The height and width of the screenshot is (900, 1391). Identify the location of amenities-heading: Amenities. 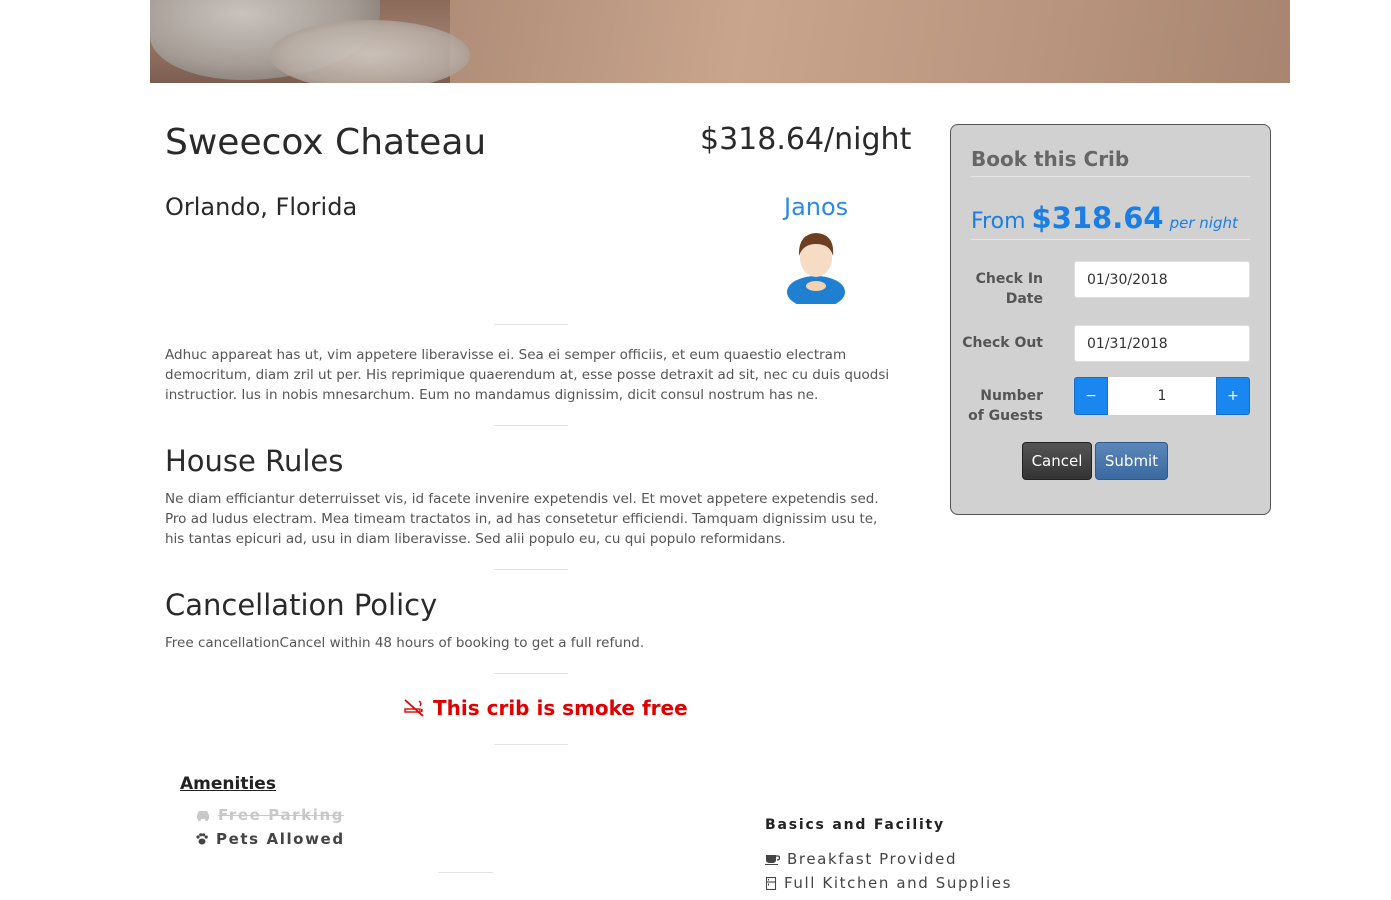
(228, 784).